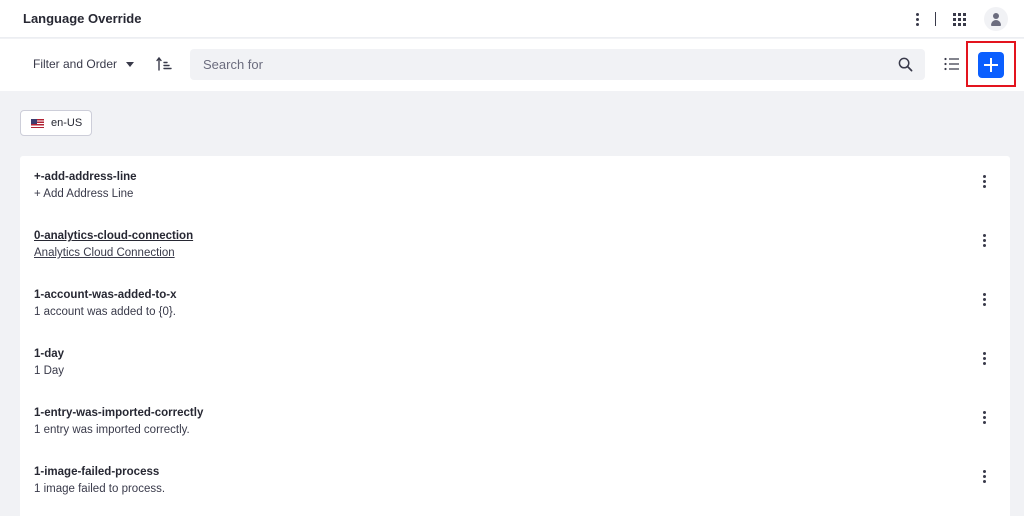  Describe the element at coordinates (991, 65) in the screenshot. I see `add-button` at that location.